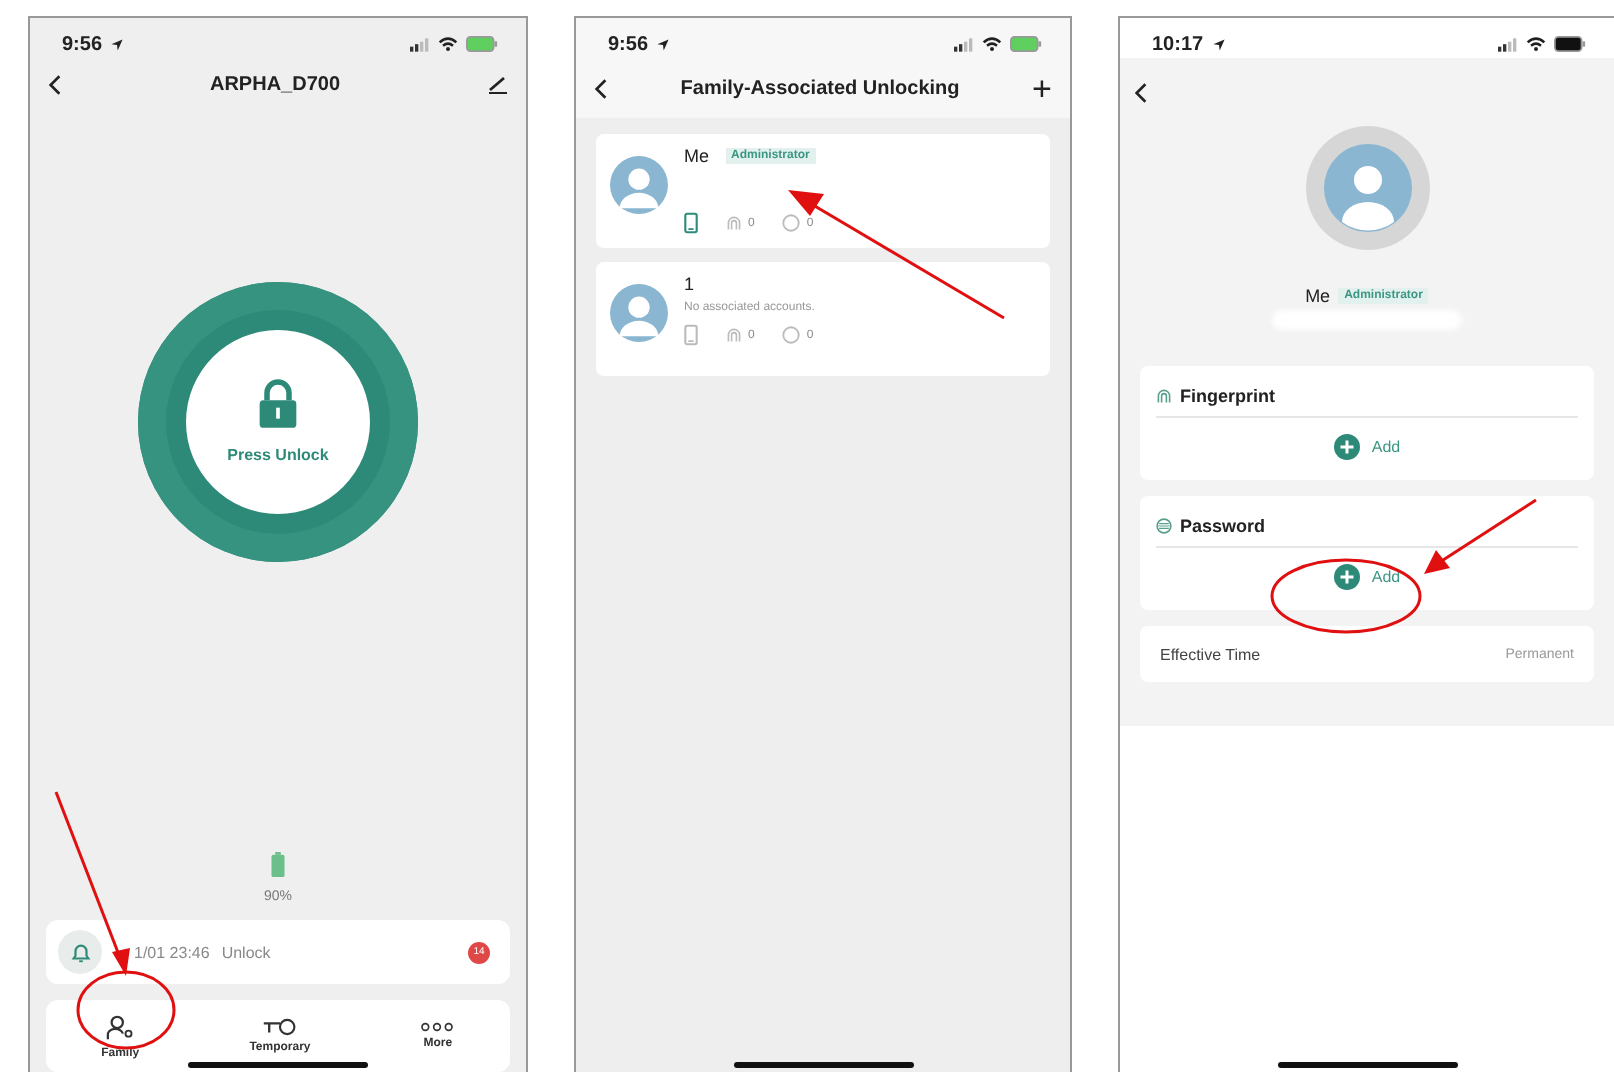 The height and width of the screenshot is (1072, 1614). I want to click on person-icon, so click(120, 1027).